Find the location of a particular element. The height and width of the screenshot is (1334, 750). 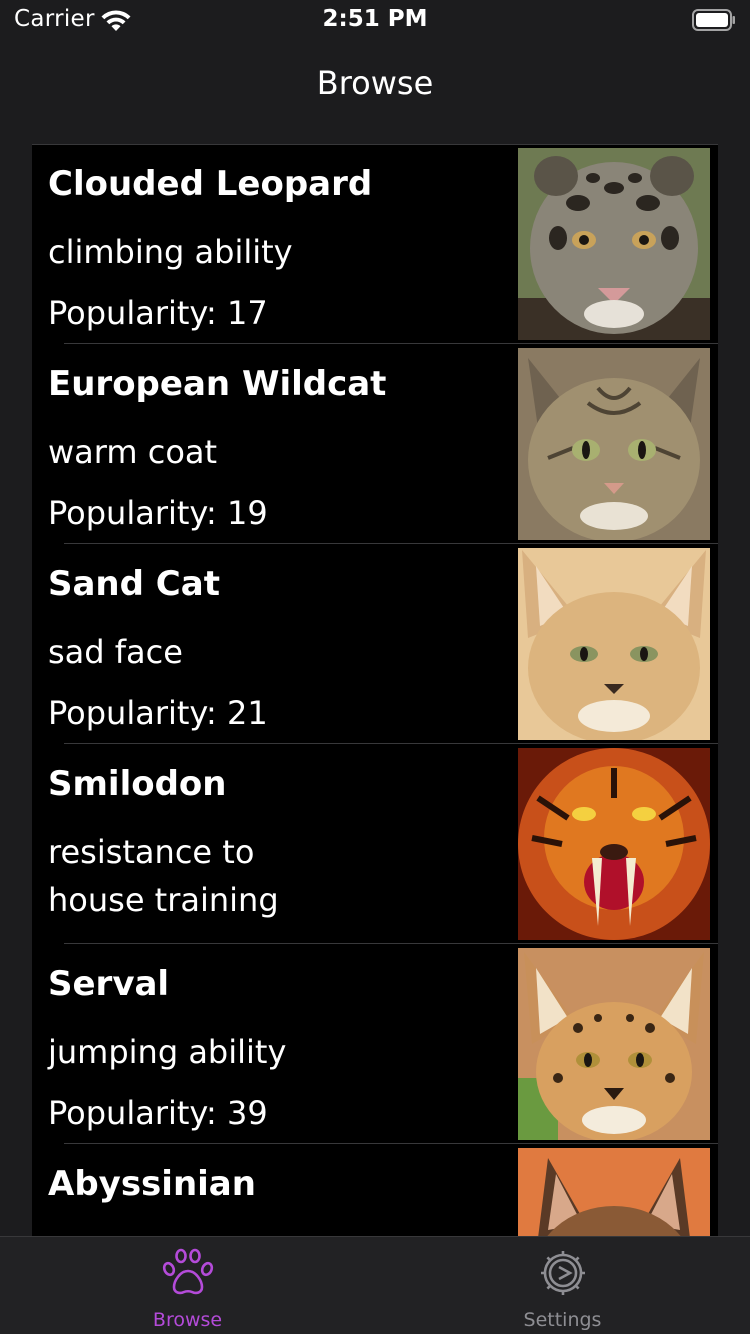

tab-settings: Settings is located at coordinates (562, 1285).